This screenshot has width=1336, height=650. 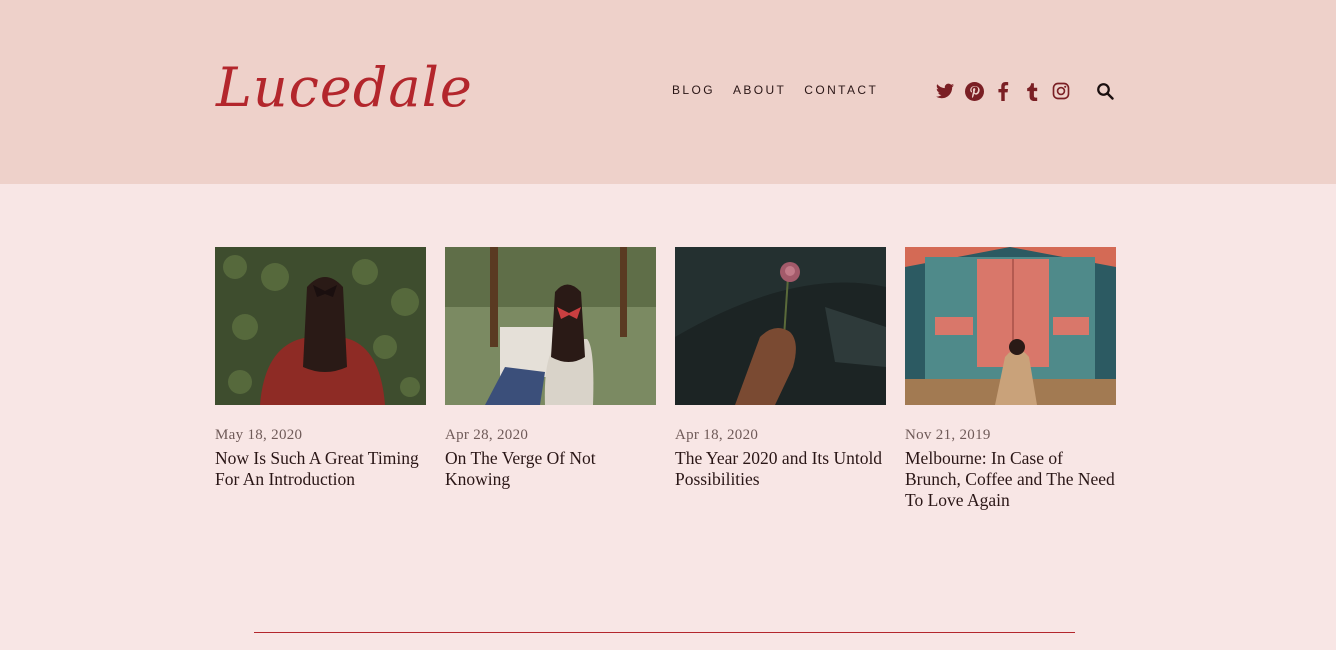 I want to click on post-date: May 18, 2020, so click(x=259, y=435).